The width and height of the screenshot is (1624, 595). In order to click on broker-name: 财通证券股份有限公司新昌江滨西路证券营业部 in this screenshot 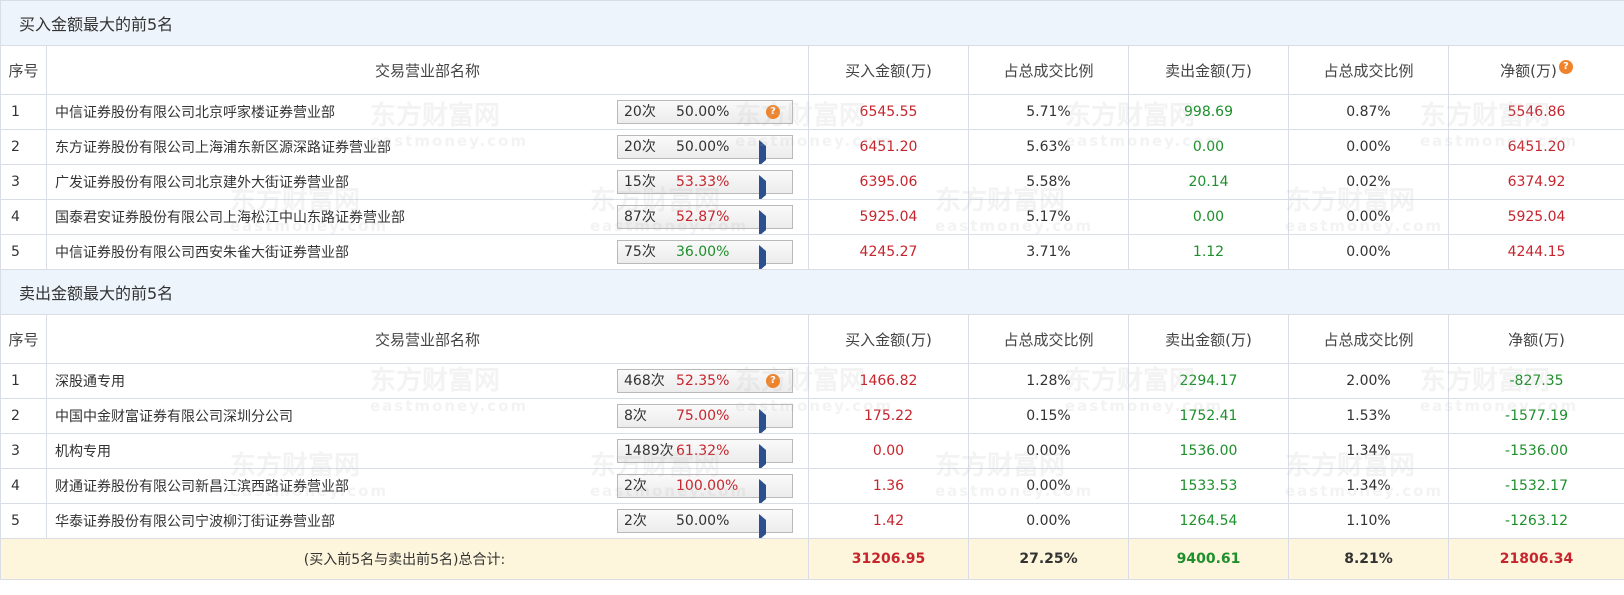, I will do `click(202, 486)`.